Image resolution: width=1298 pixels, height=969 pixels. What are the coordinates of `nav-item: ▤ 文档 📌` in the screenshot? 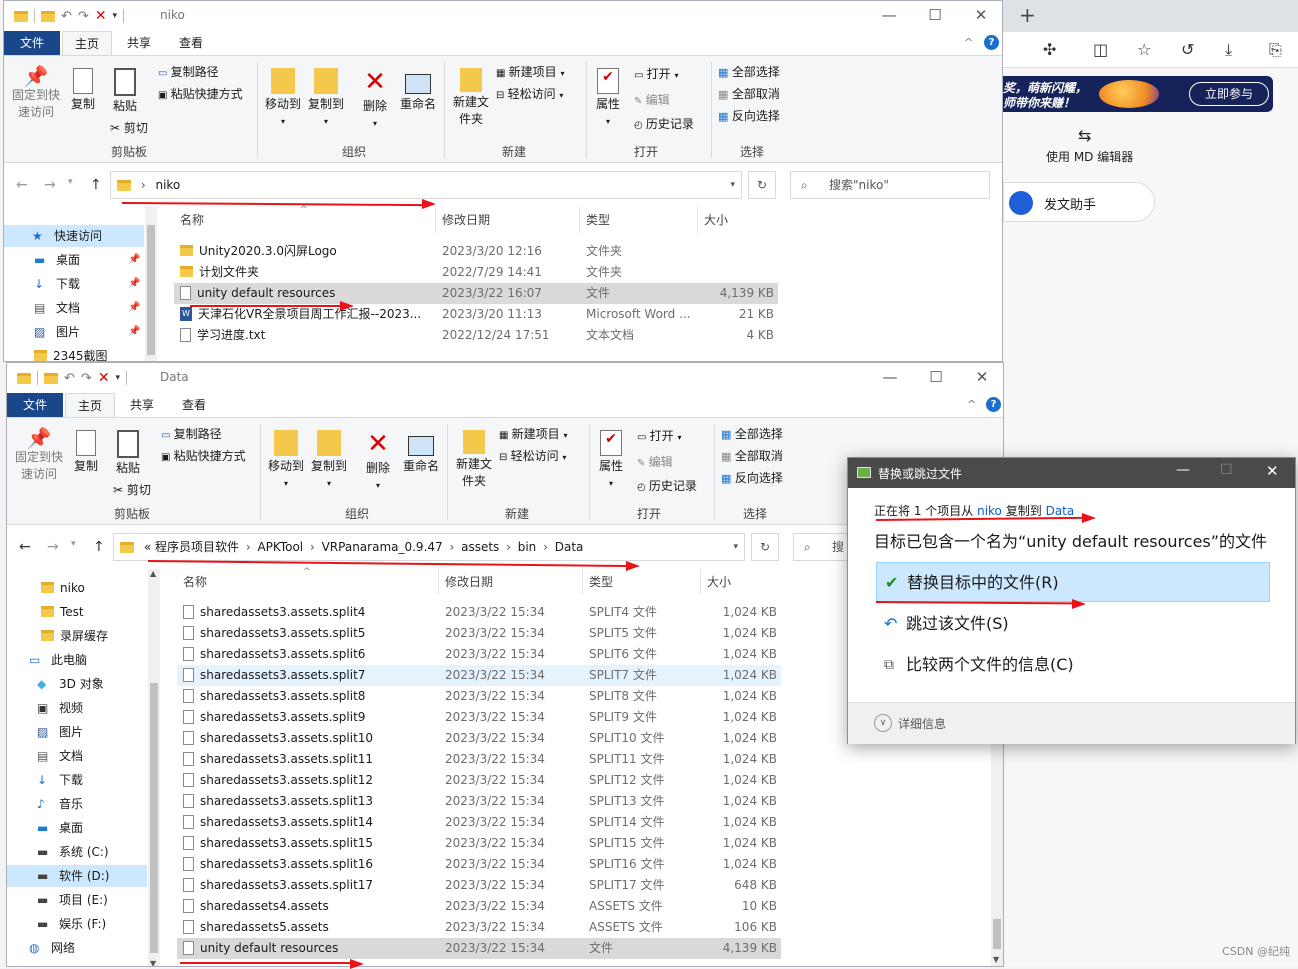 It's located at (74, 308).